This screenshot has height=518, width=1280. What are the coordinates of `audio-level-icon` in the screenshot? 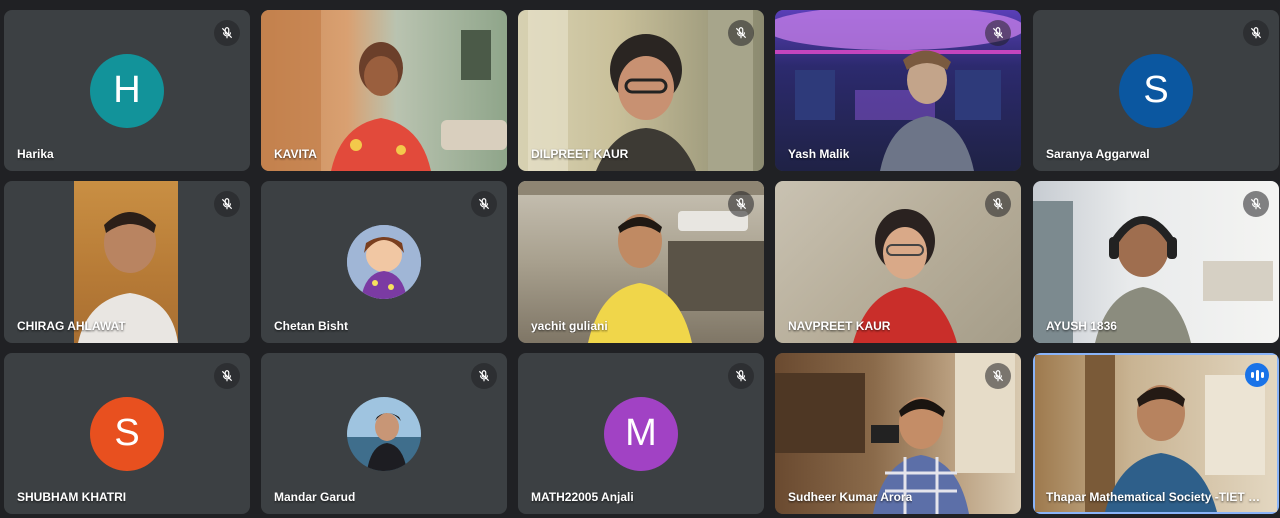 It's located at (1257, 375).